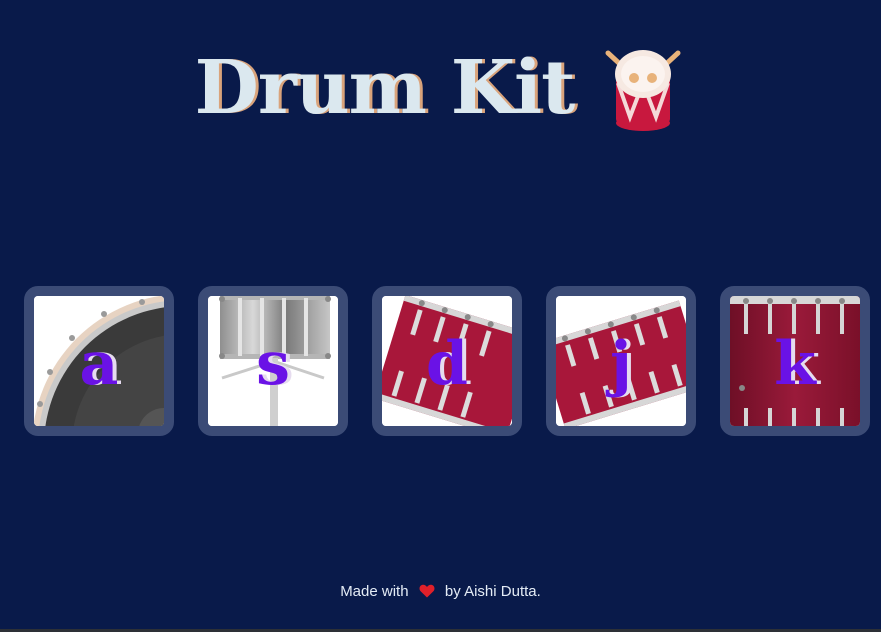 The width and height of the screenshot is (881, 632). I want to click on heart-icon, so click(427, 591).